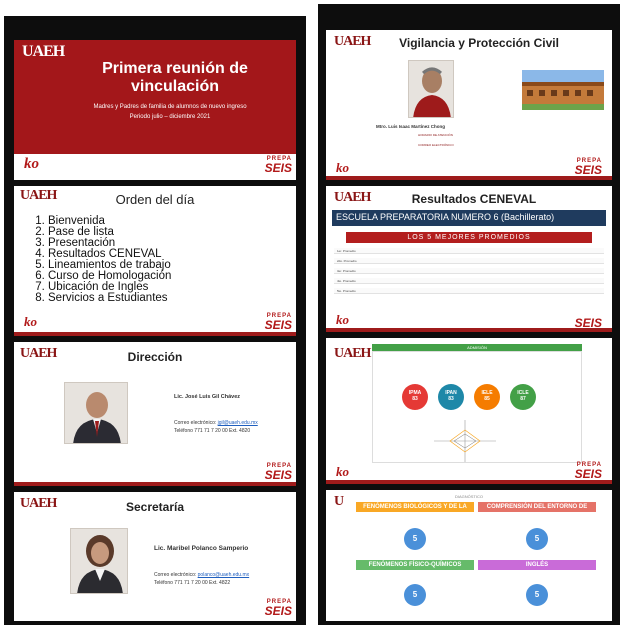  I want to click on building-icon, so click(563, 96).